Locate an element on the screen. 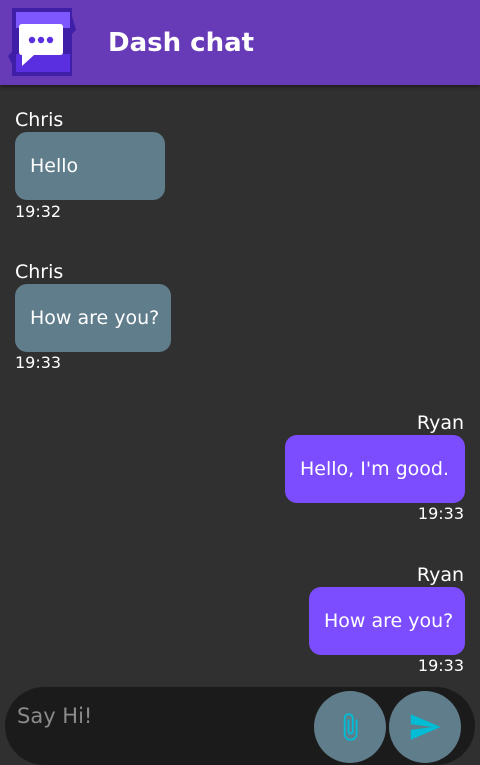 The width and height of the screenshot is (480, 765). message-time: 19:32 is located at coordinates (38, 211).